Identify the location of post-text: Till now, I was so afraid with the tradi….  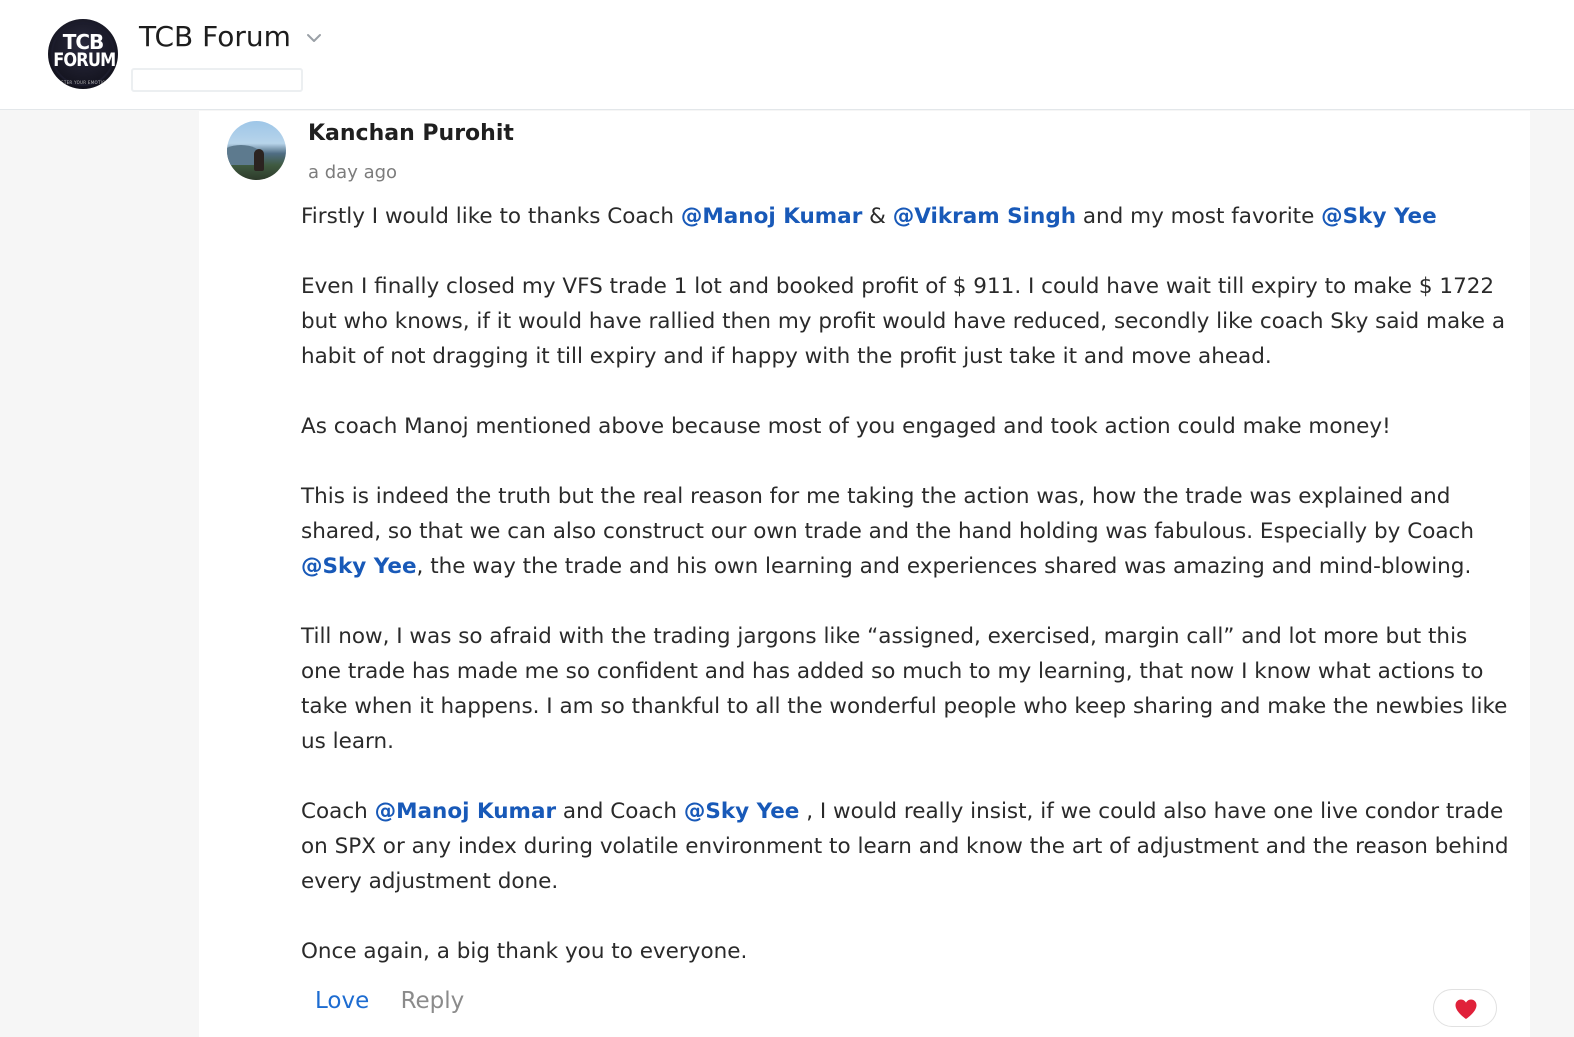
(904, 689).